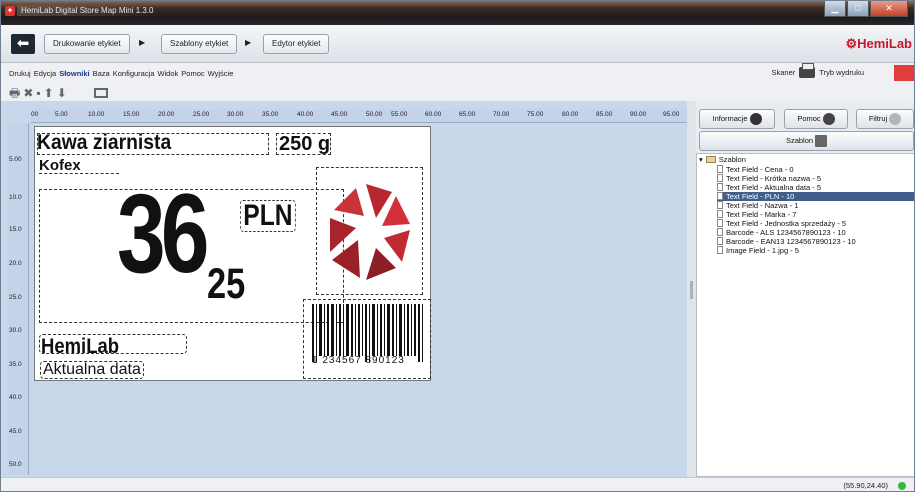  What do you see at coordinates (821, 141) in the screenshot?
I see `network-icon` at bounding box center [821, 141].